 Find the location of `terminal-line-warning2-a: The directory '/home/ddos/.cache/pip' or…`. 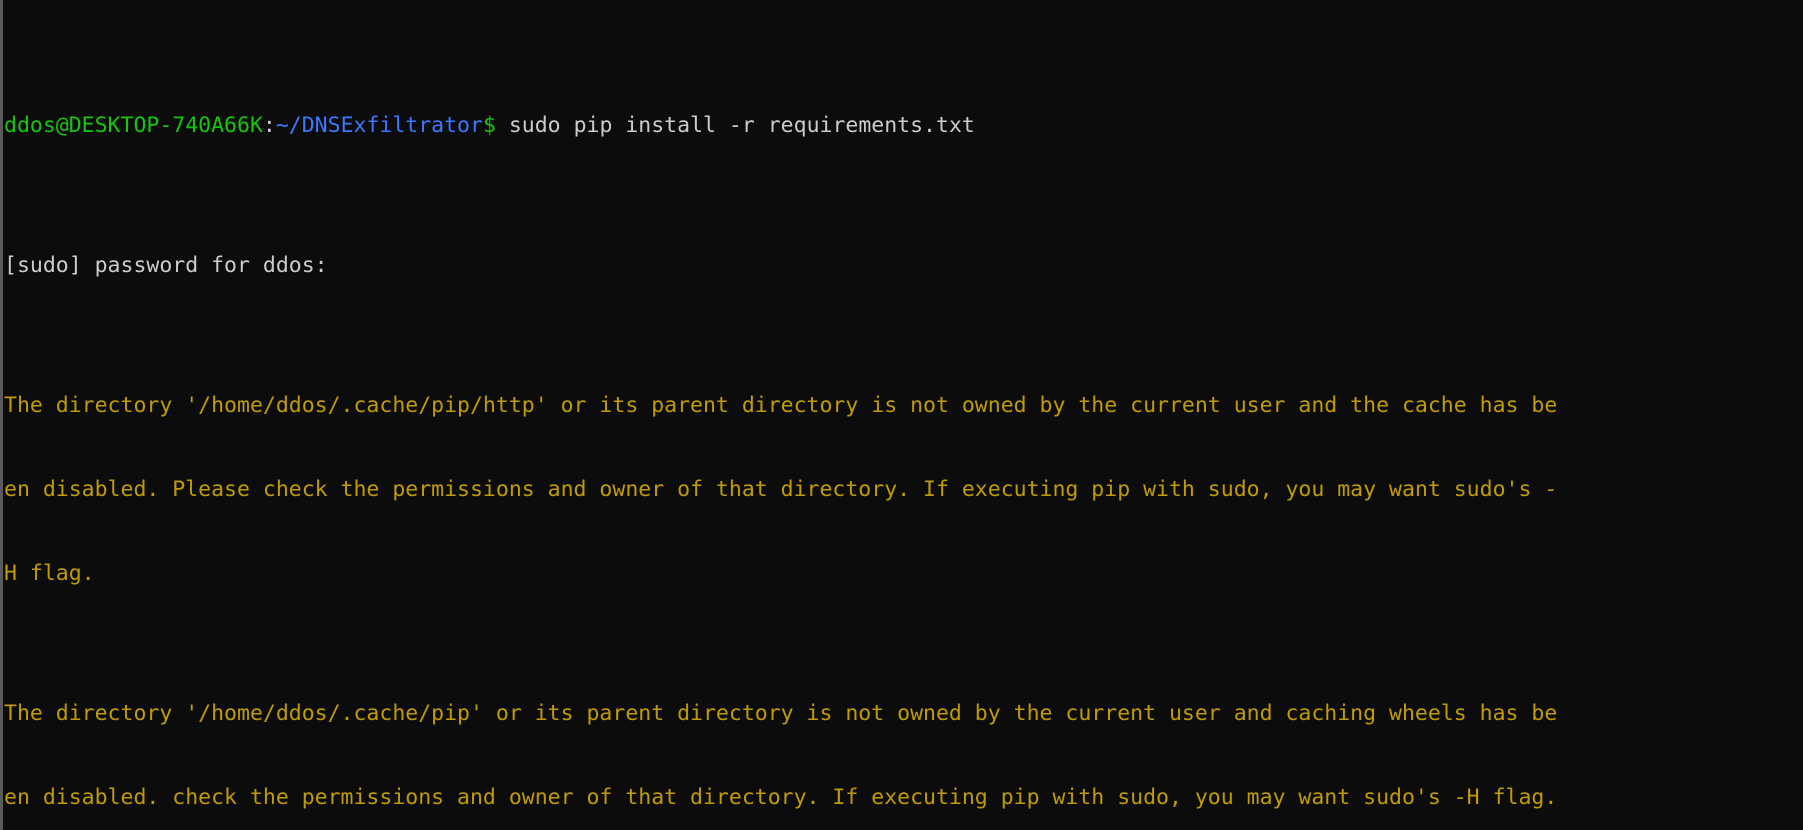

terminal-line-warning2-a: The directory '/home/ddos/.cache/pip' or… is located at coordinates (781, 713).